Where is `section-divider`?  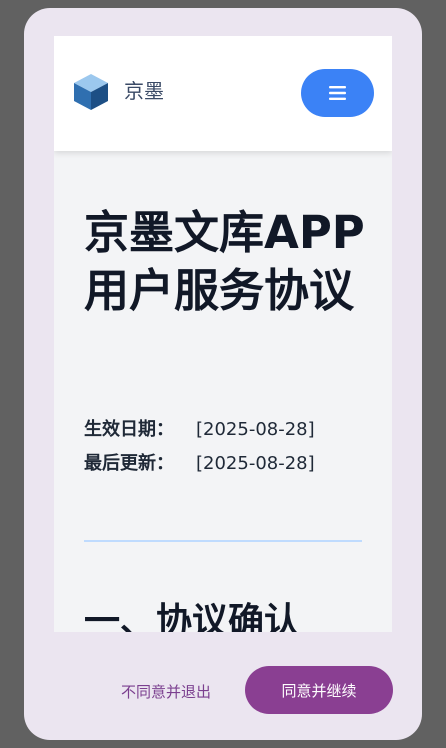 section-divider is located at coordinates (223, 541).